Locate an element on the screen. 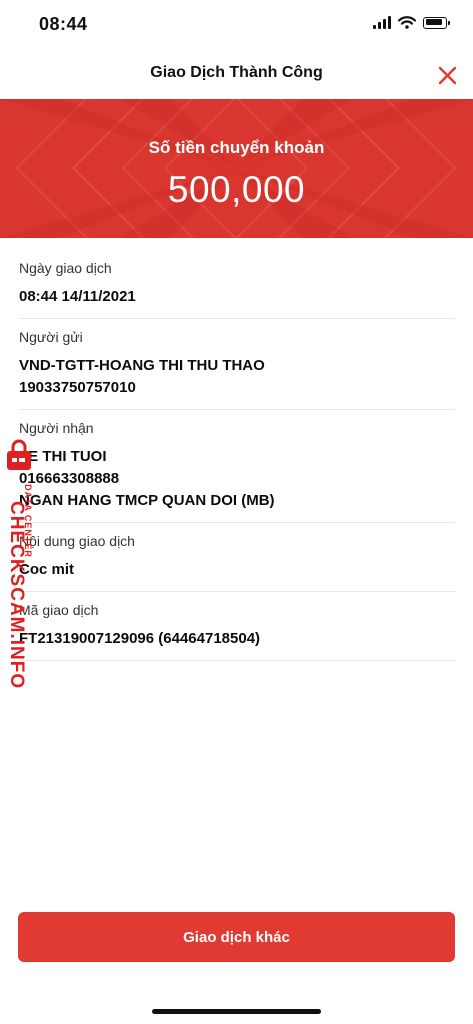 The image size is (473, 1024). amount-label: Số tiền chuyển khoản is located at coordinates (236, 147).